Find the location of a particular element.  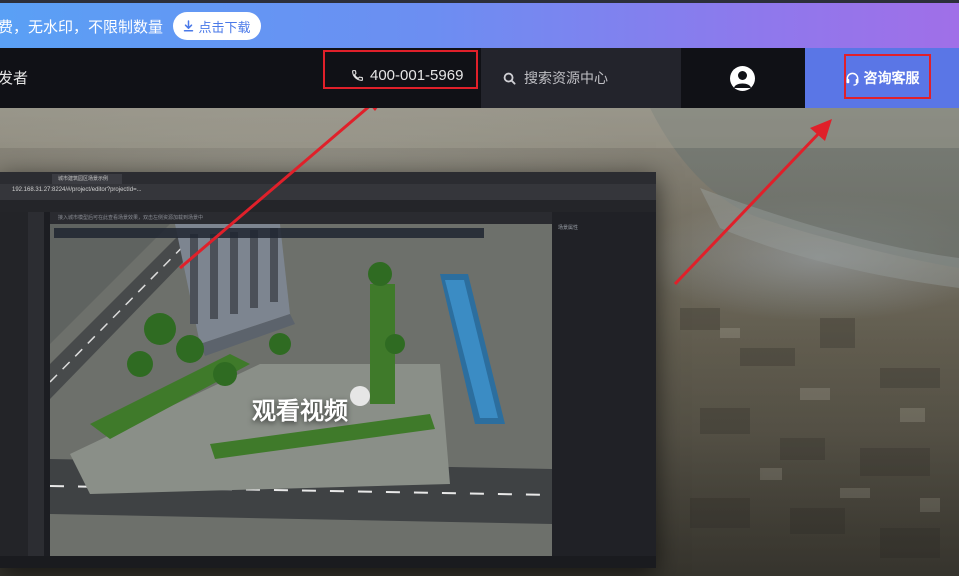

arrow-to-consult is located at coordinates (748, 207).